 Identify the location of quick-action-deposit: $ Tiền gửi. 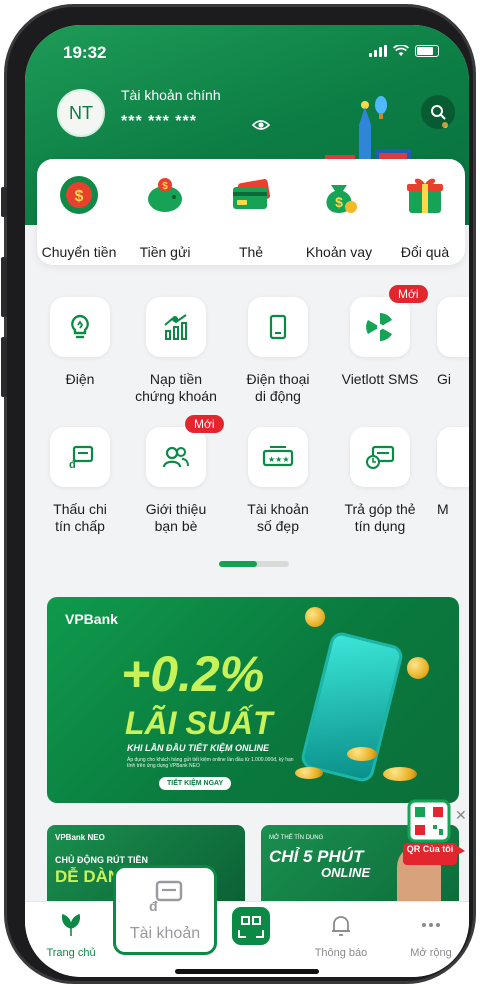
(165, 216).